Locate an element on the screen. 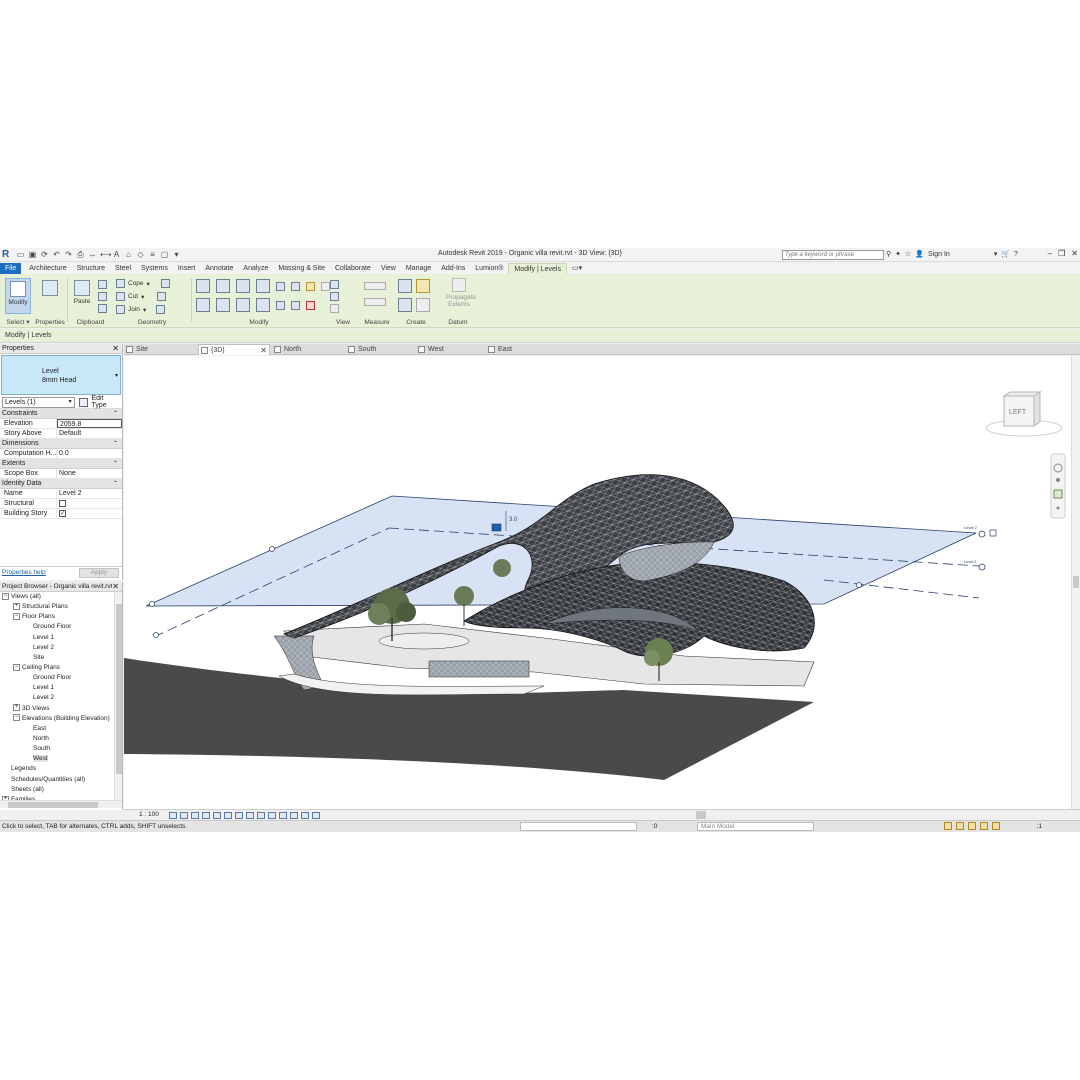 The image size is (1080, 1080). name-value: Level 2 is located at coordinates (89, 493).